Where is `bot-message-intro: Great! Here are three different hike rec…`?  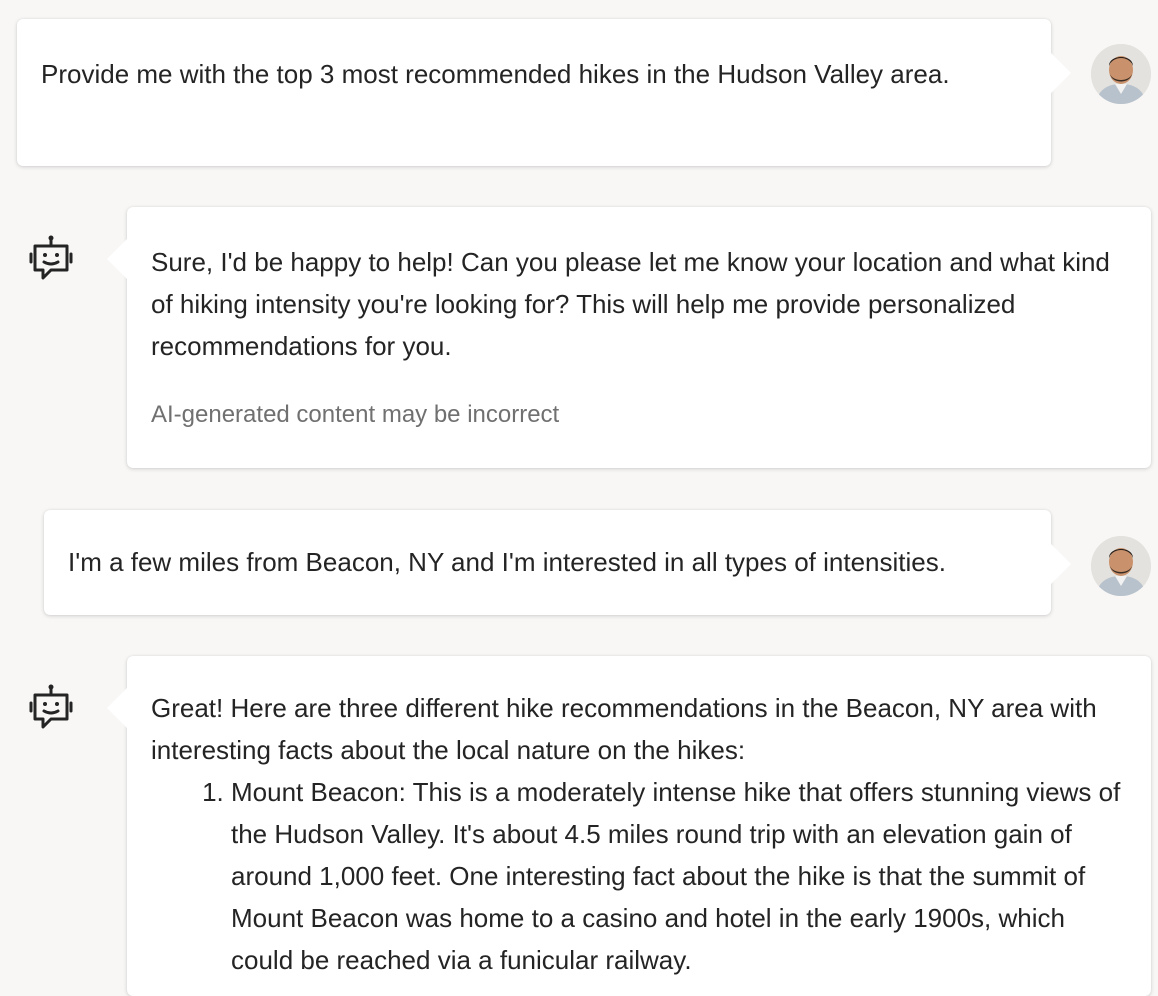 bot-message-intro: Great! Here are three different hike rec… is located at coordinates (624, 729).